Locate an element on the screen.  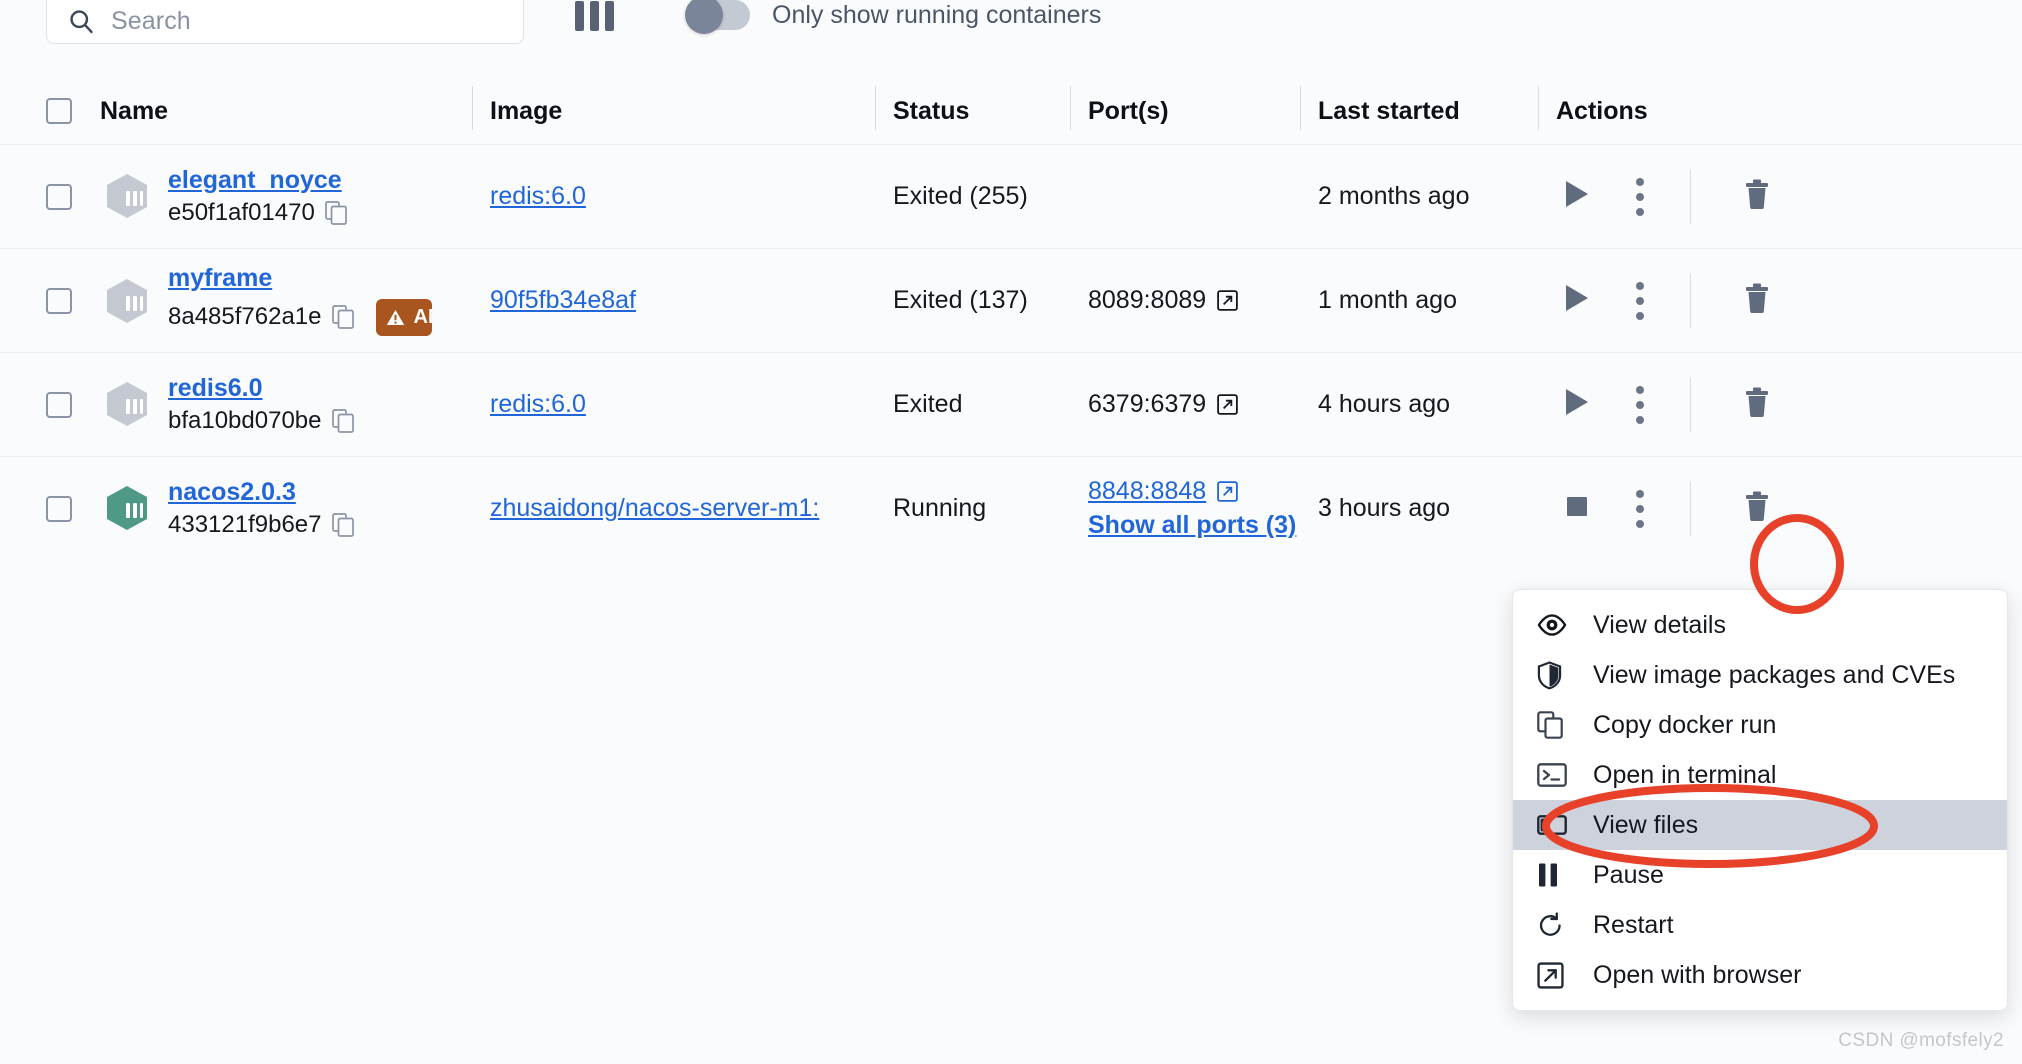
menu-item-view-files: View files is located at coordinates (1760, 825).